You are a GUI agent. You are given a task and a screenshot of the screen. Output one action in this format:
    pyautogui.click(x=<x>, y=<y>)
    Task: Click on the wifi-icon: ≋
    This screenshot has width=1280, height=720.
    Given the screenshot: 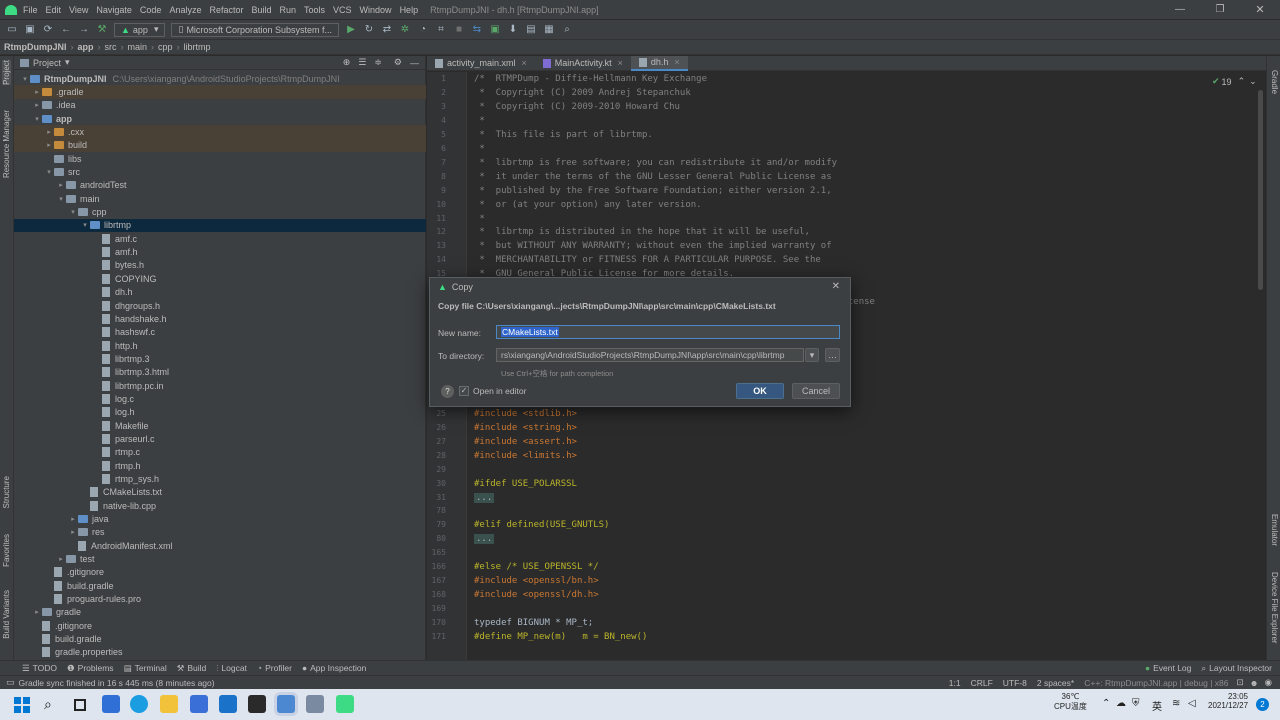 What is the action you would take?
    pyautogui.click(x=1176, y=703)
    